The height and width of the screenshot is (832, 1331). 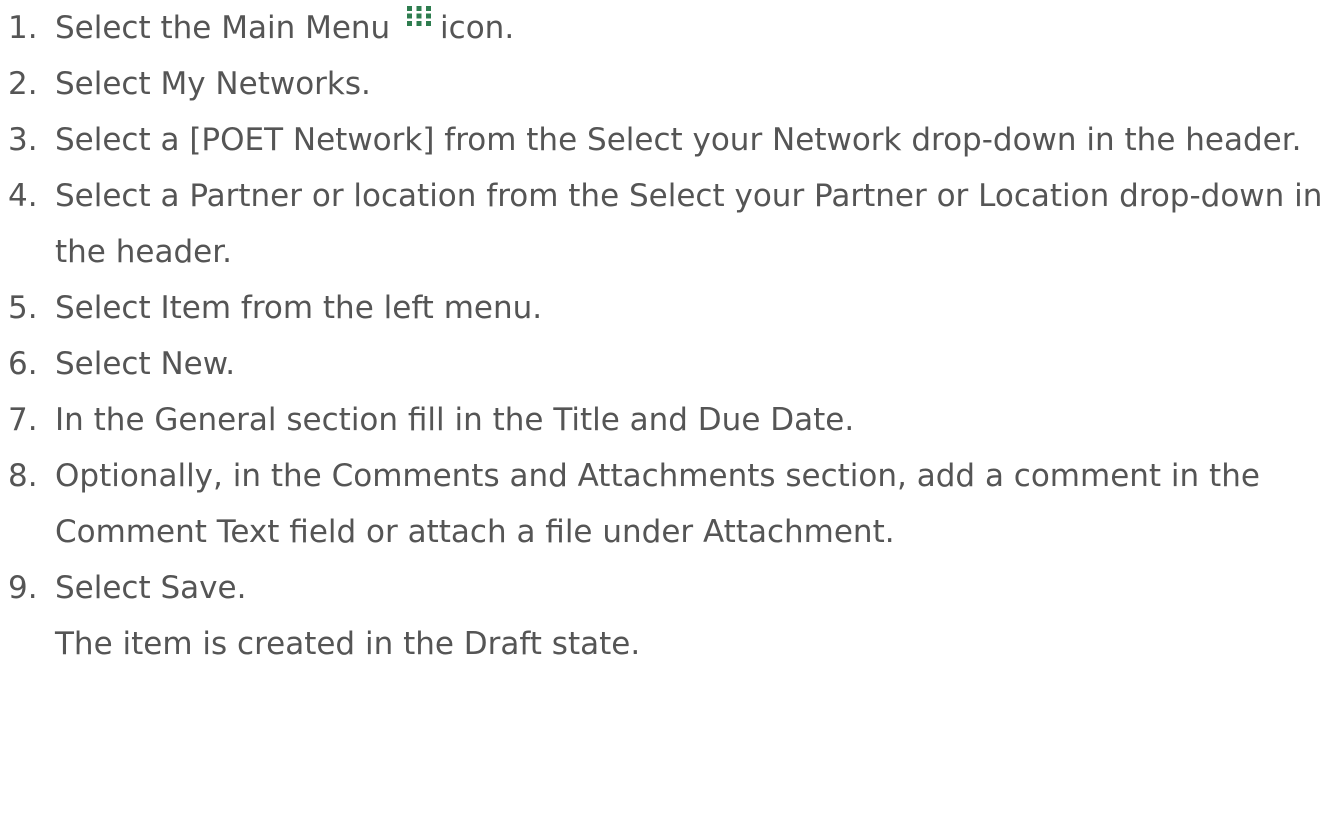 What do you see at coordinates (665, 308) in the screenshot?
I see `step-5: 5. Select Item from the left menu.` at bounding box center [665, 308].